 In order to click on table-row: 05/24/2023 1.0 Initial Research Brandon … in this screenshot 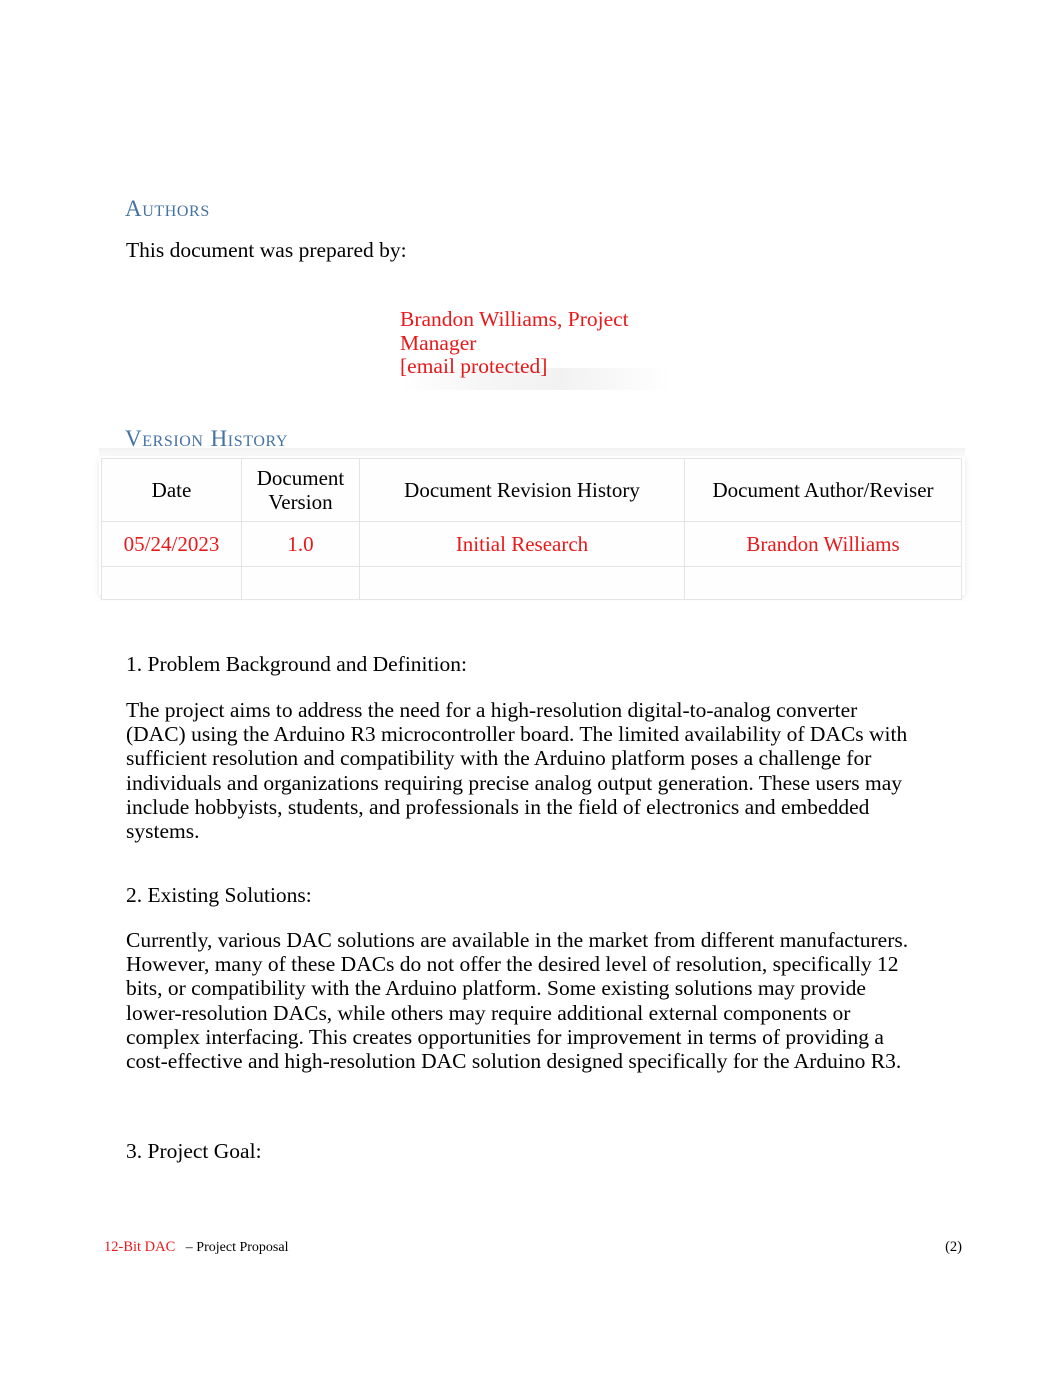, I will do `click(531, 544)`.